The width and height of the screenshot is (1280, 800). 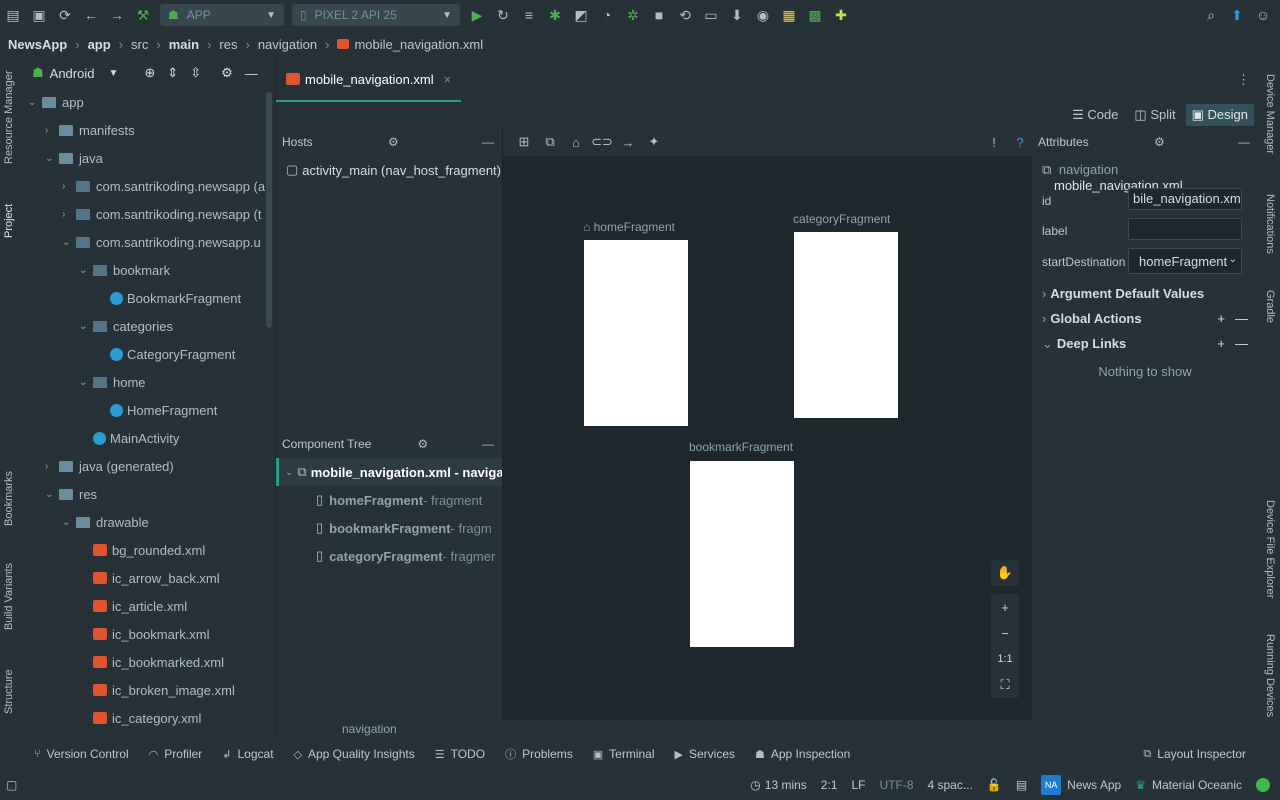 What do you see at coordinates (576, 142) in the screenshot?
I see `home-icon: ⌂` at bounding box center [576, 142].